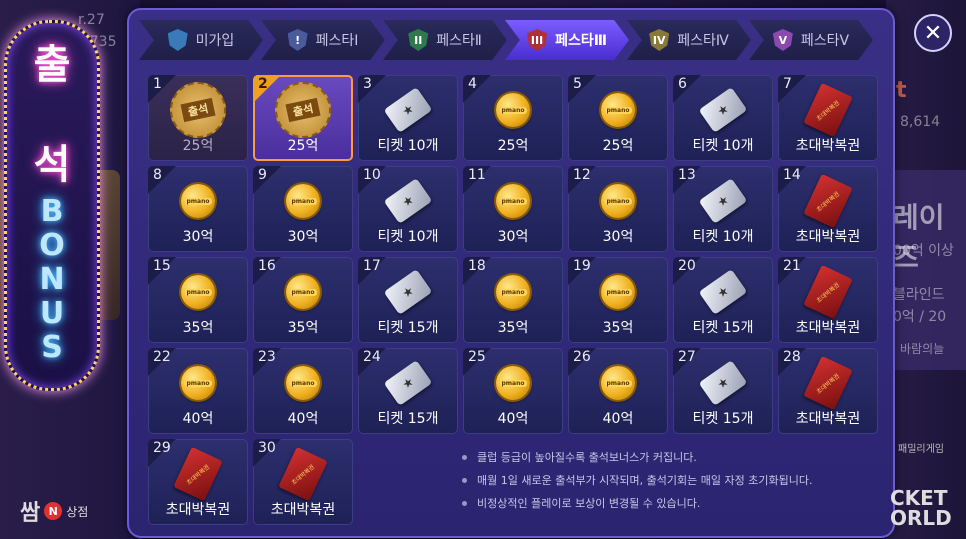 This screenshot has height=539, width=966. Describe the element at coordinates (198, 110) in the screenshot. I see `icon-text: 출석` at that location.